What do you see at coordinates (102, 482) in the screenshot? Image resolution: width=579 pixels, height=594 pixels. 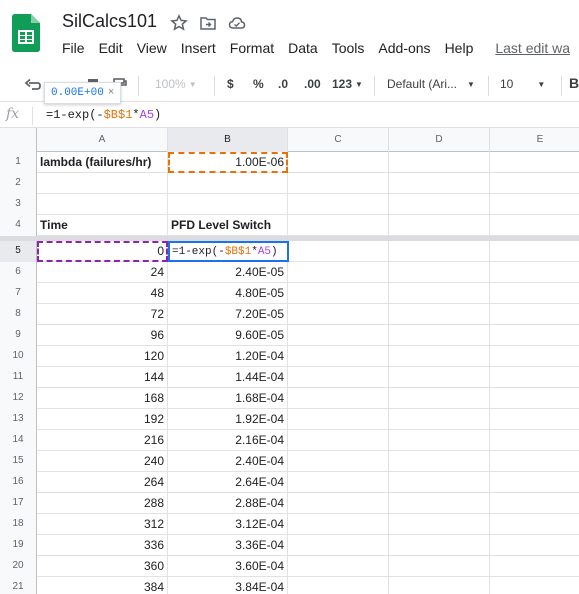 I see `cell-a16: 264` at bounding box center [102, 482].